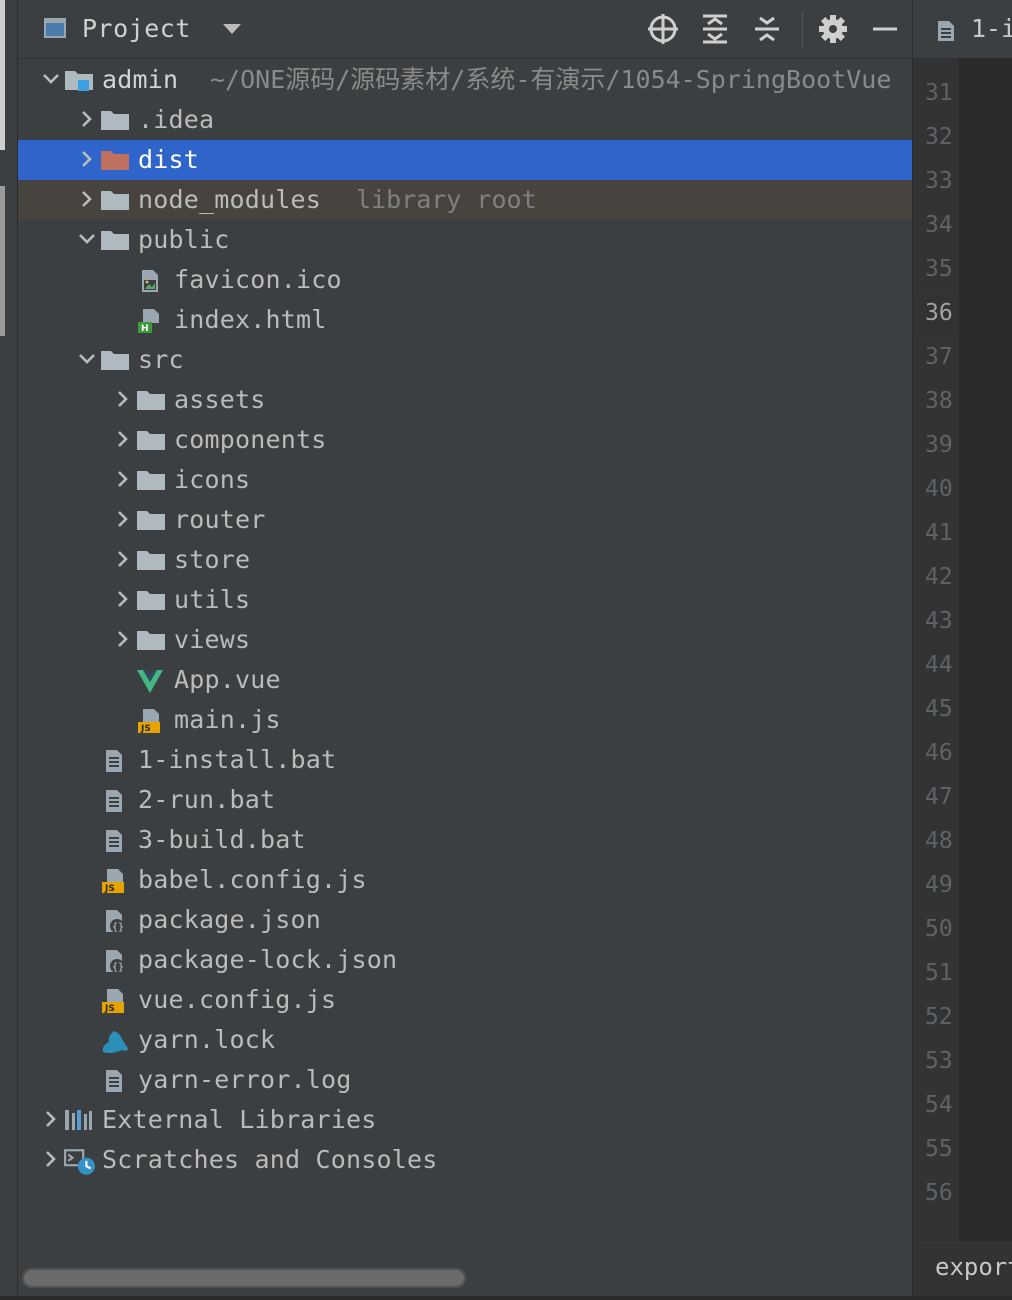  I want to click on tree-row-label: node_modules, so click(230, 199).